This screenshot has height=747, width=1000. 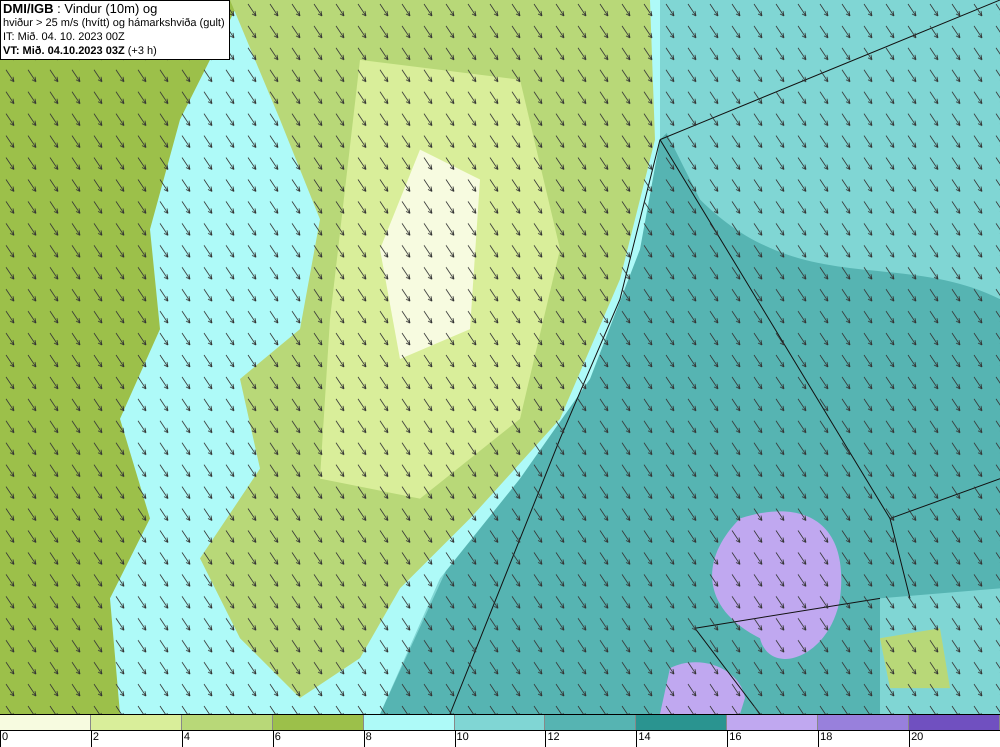 What do you see at coordinates (368, 737) in the screenshot?
I see `colorbar-tick-label: 8` at bounding box center [368, 737].